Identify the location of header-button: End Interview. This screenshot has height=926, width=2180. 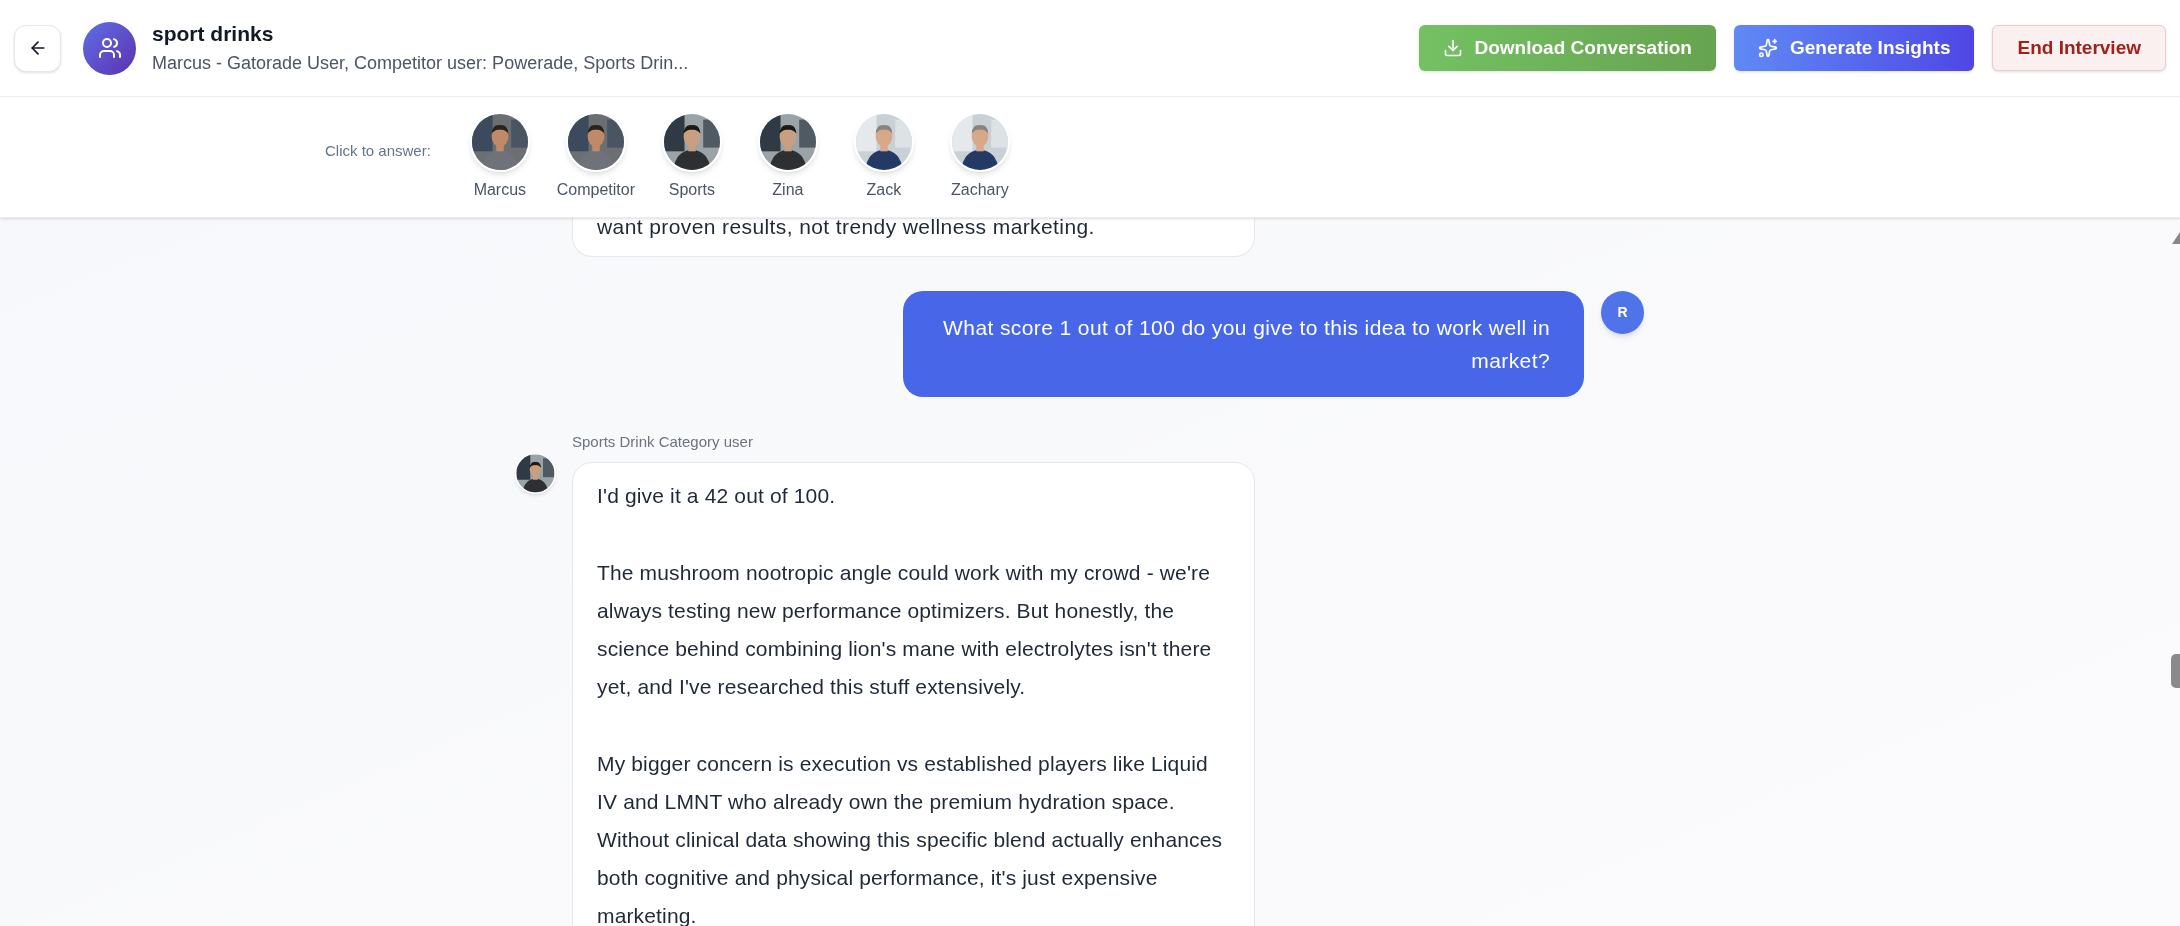
(2079, 48).